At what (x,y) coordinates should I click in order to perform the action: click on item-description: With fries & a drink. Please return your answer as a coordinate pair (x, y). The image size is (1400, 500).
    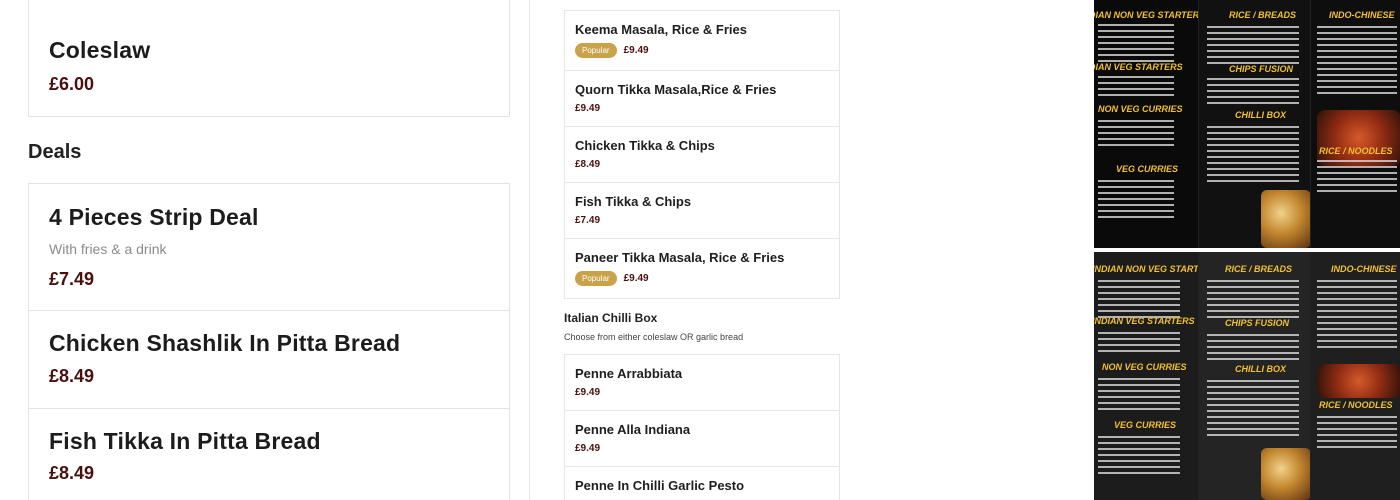
    Looking at the image, I should click on (108, 249).